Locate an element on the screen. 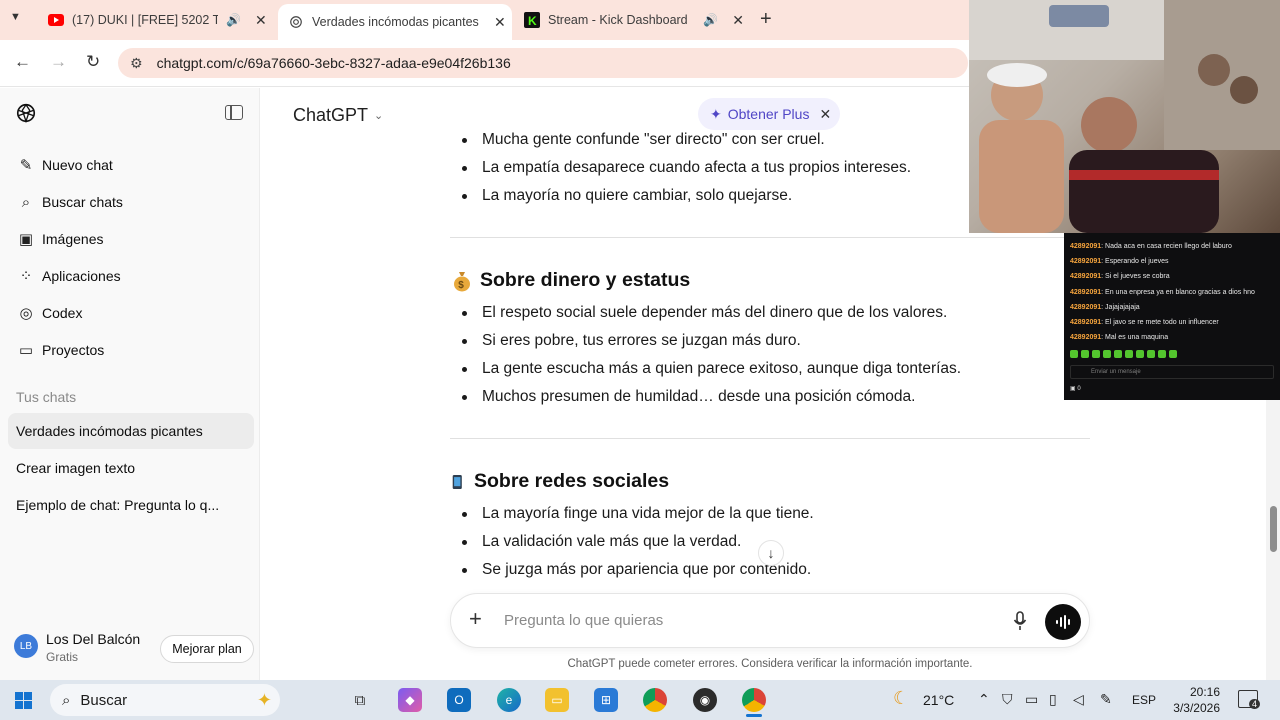 The width and height of the screenshot is (1280, 720). volume-icon: ◁ is located at coordinates (1078, 699).